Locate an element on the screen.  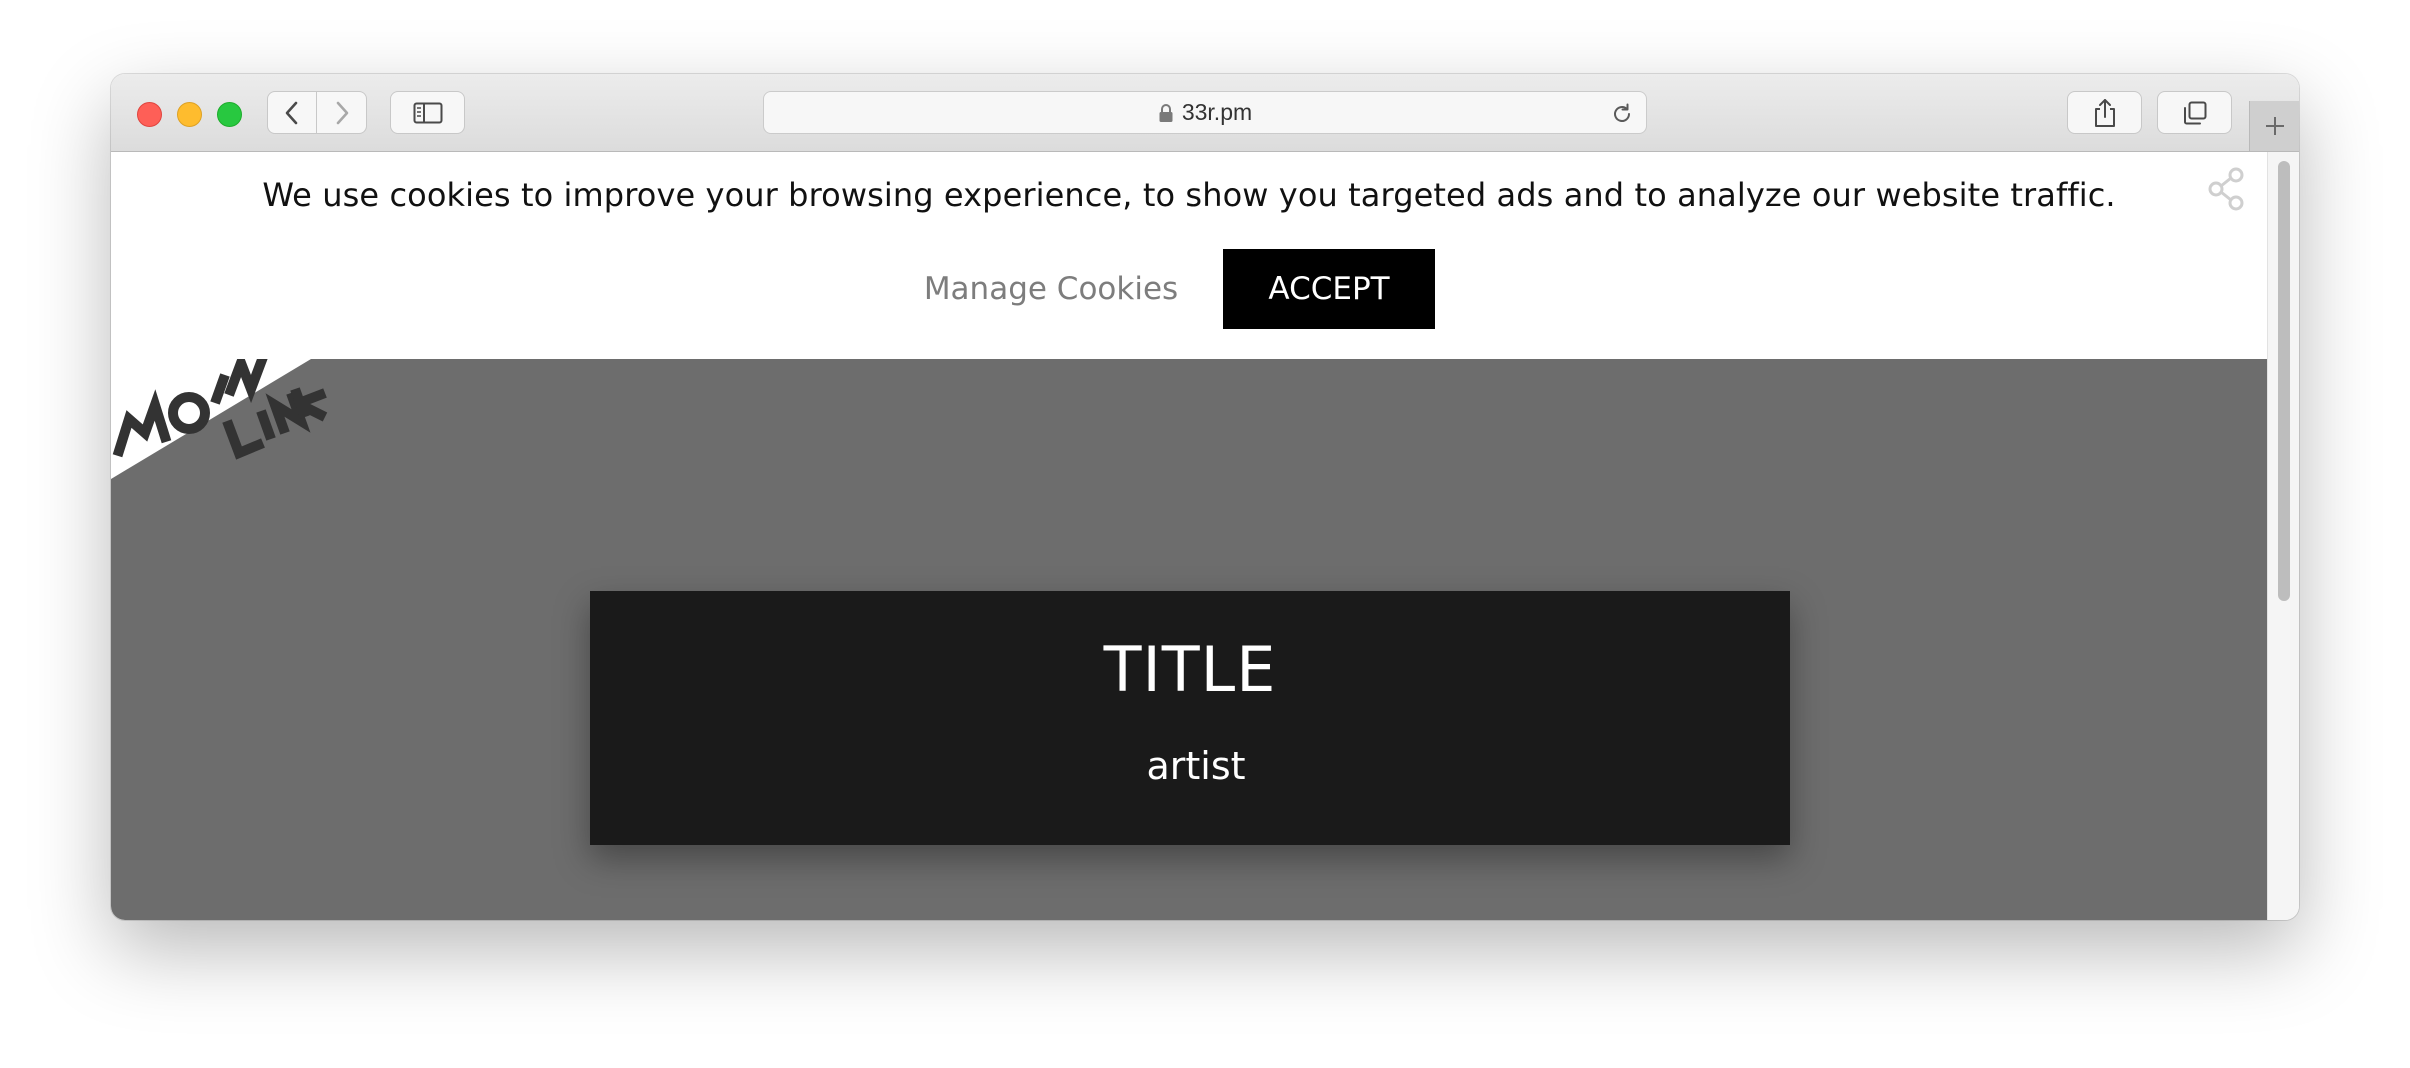
vertical-scrollbar is located at coordinates (2283, 536).